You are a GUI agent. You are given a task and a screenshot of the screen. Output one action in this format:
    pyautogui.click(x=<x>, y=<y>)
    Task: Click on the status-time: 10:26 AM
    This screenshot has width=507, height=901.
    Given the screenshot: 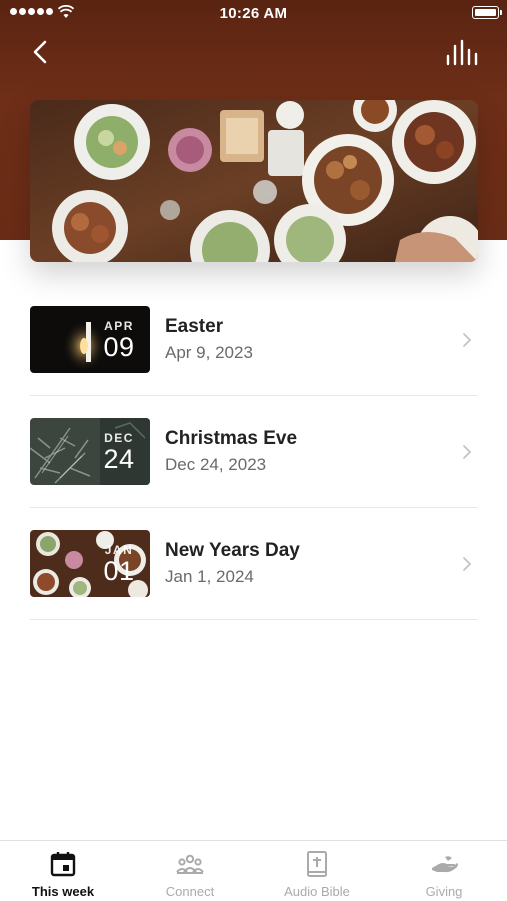 What is the action you would take?
    pyautogui.click(x=253, y=13)
    